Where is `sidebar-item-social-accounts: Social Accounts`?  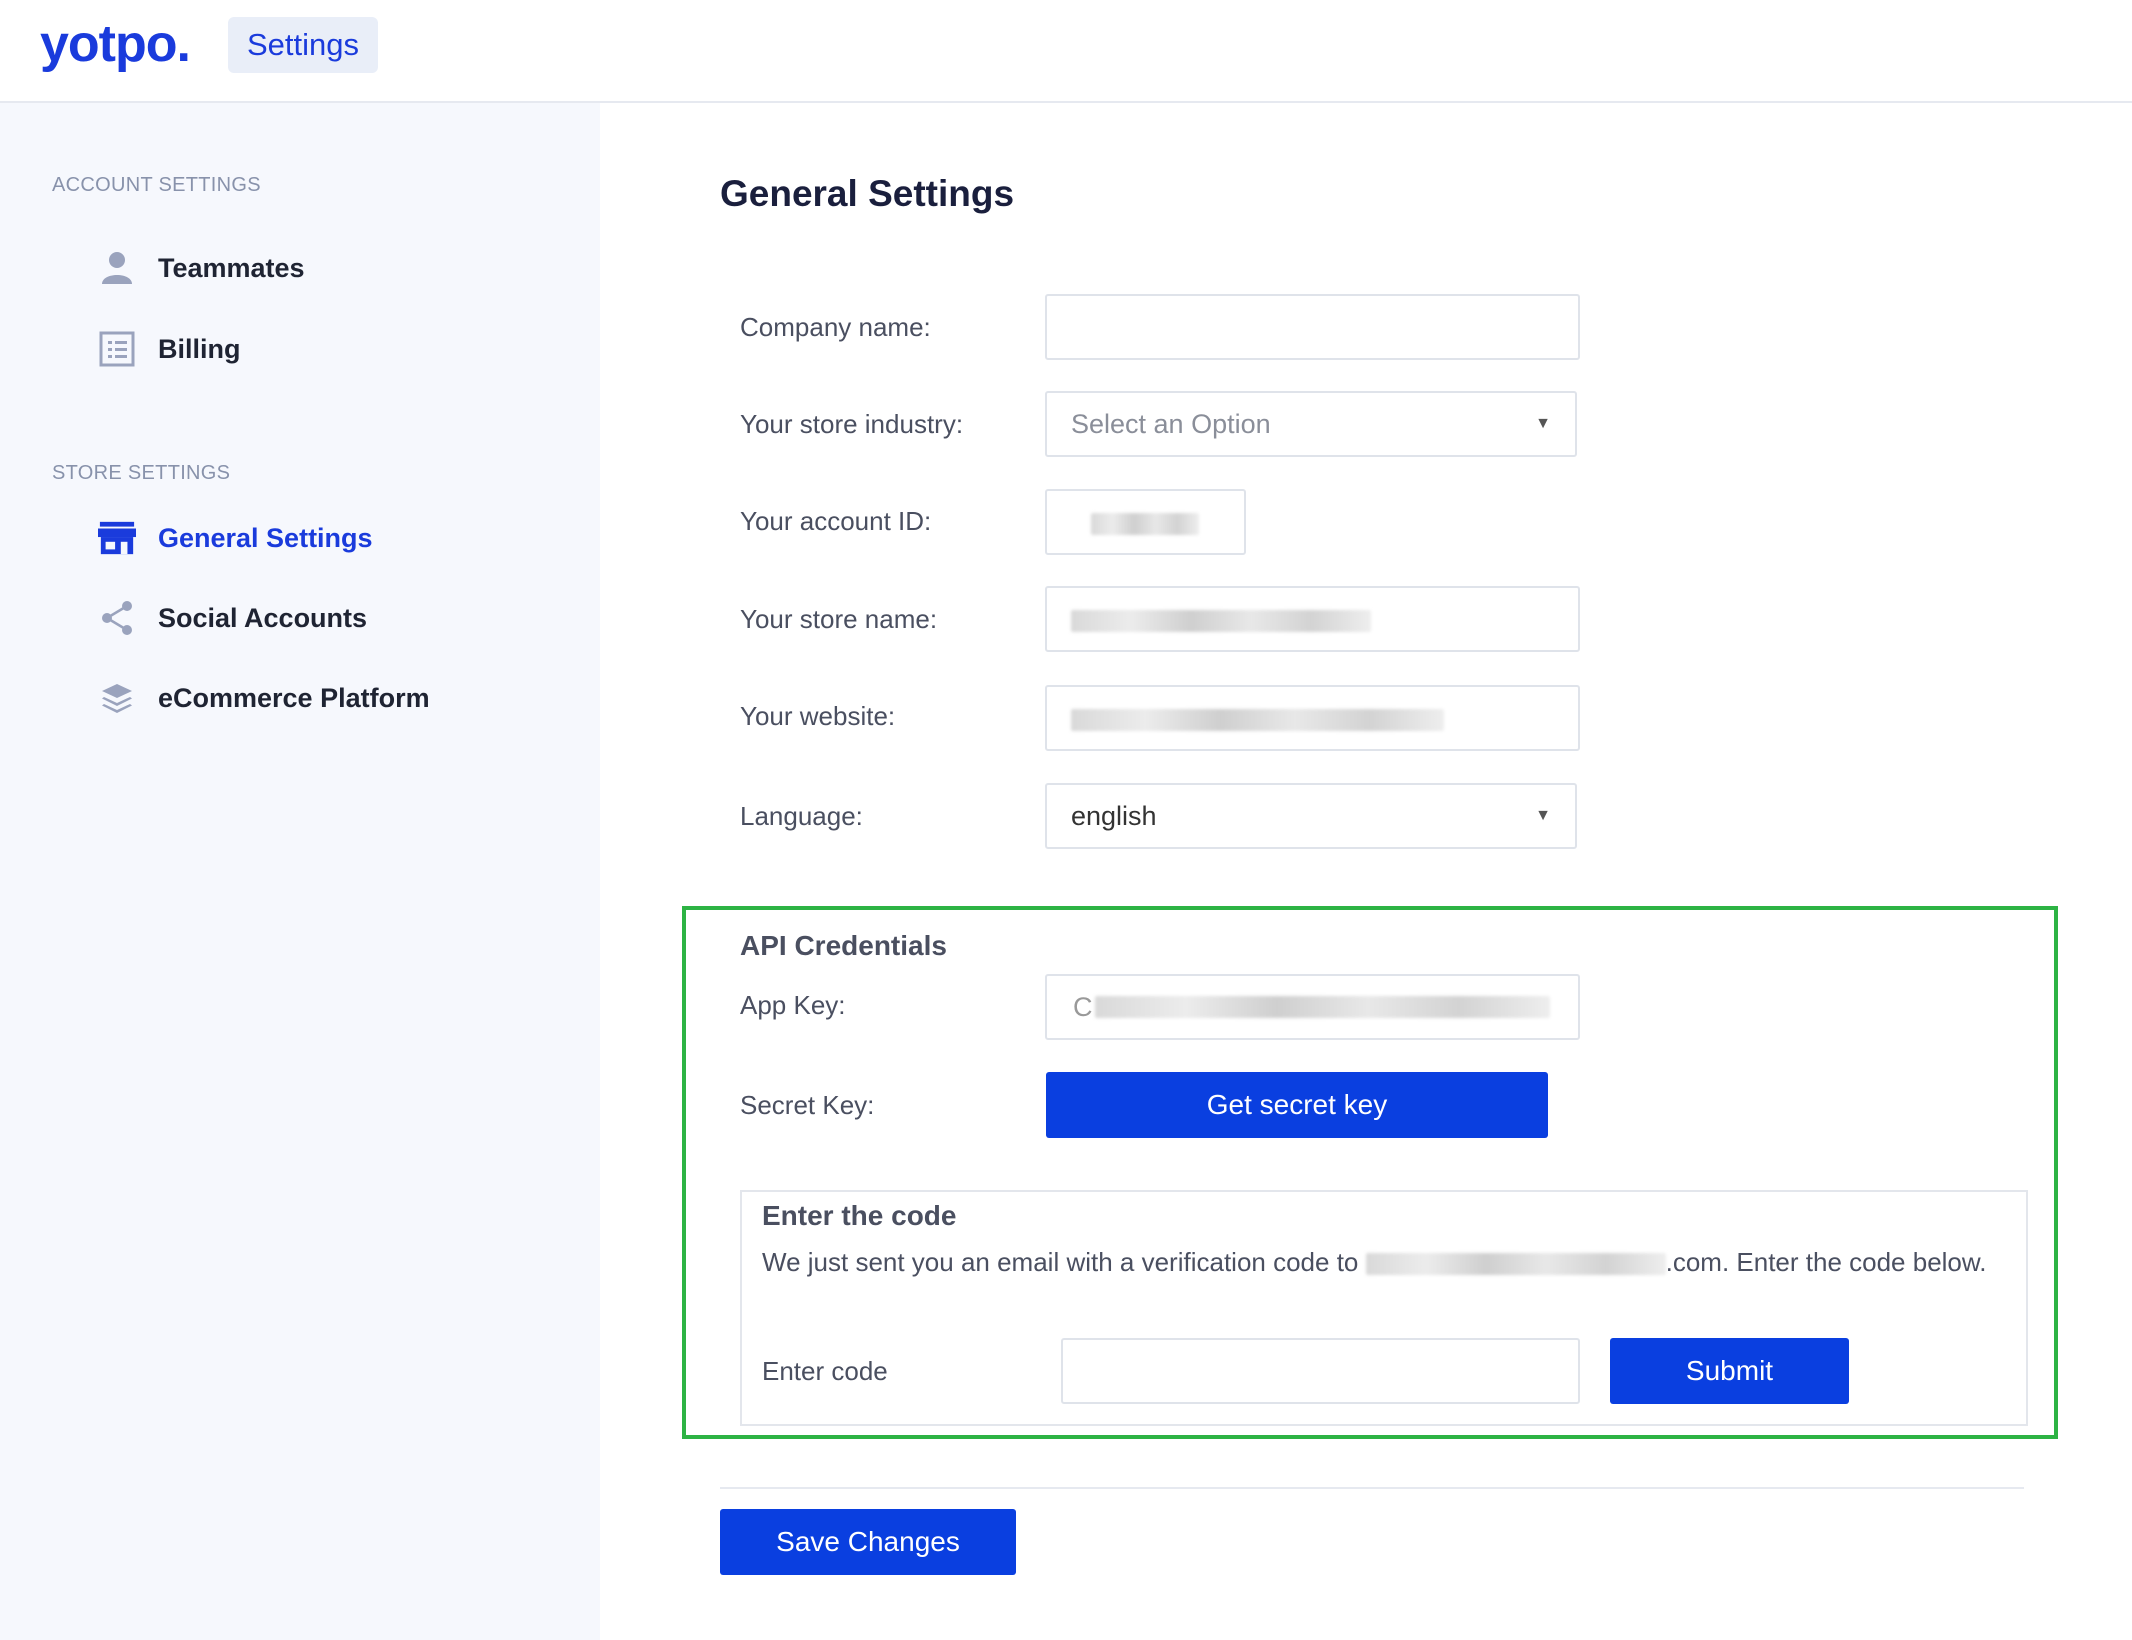 sidebar-item-social-accounts: Social Accounts is located at coordinates (232, 618).